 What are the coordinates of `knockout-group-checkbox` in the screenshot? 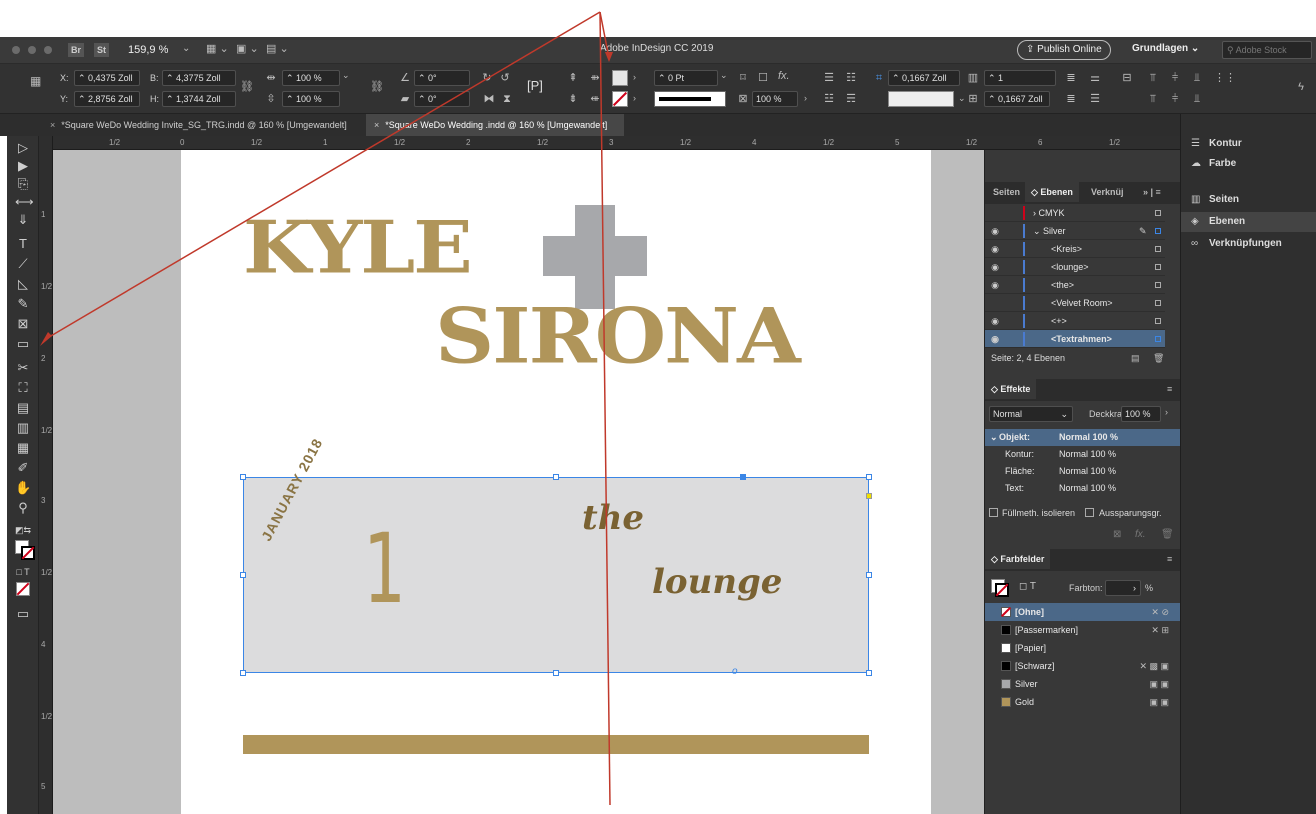 It's located at (1089, 512).